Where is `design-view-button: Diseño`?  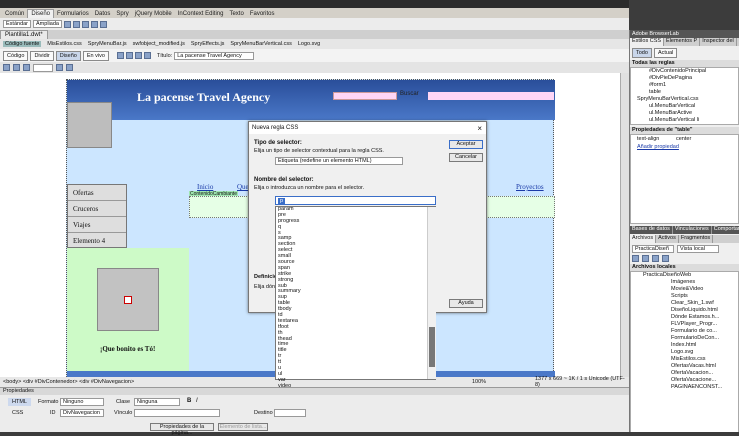
design-view-button: Diseño is located at coordinates (68, 55).